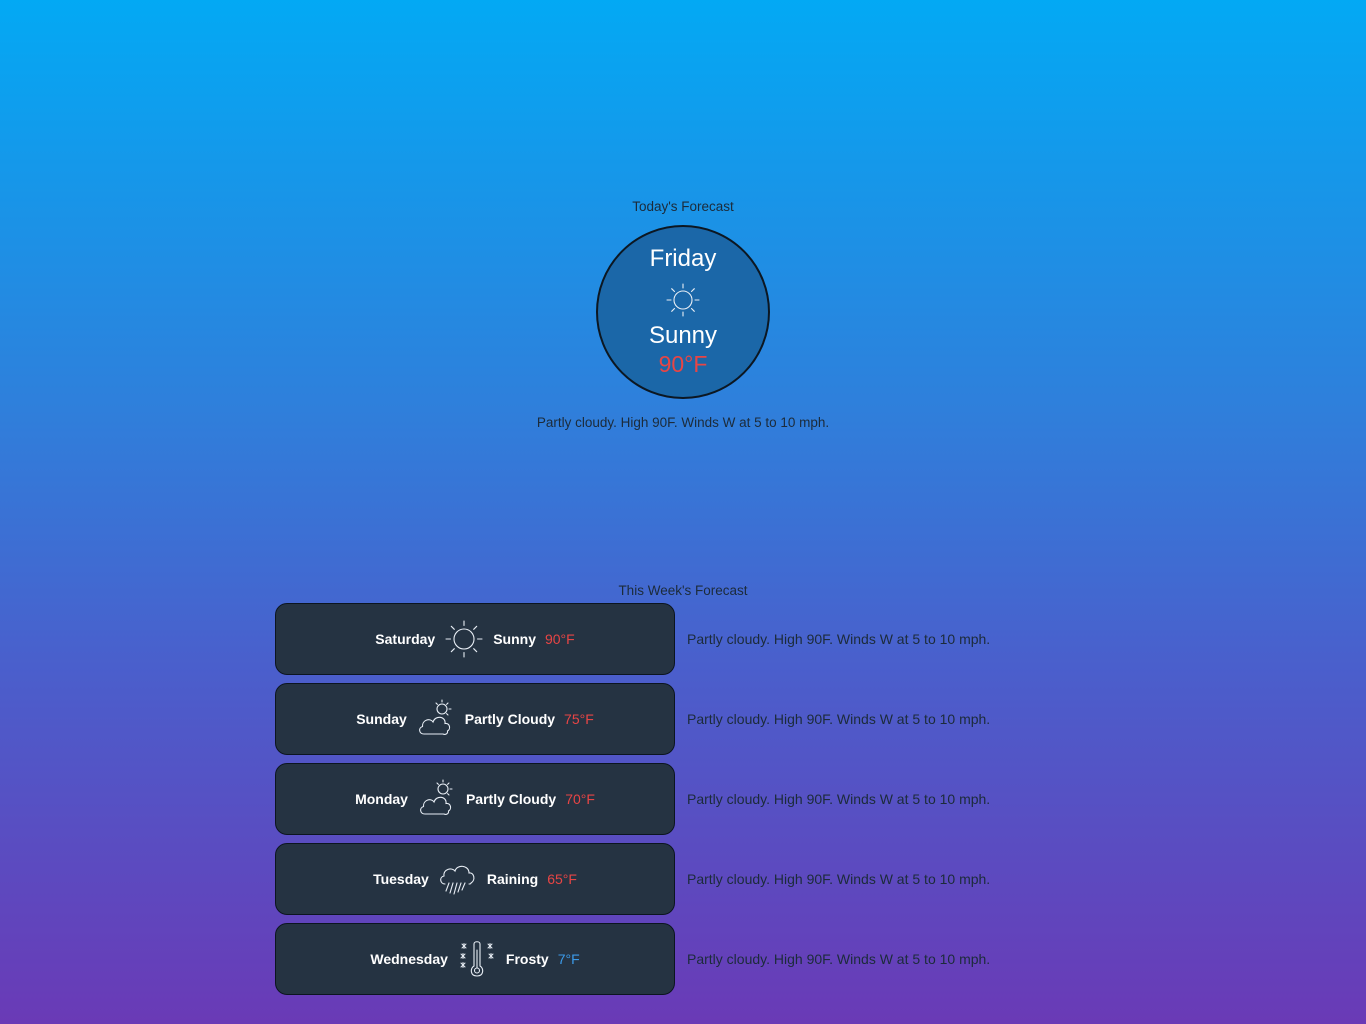 This screenshot has height=1024, width=1366. I want to click on today-condition: Sunny, so click(683, 335).